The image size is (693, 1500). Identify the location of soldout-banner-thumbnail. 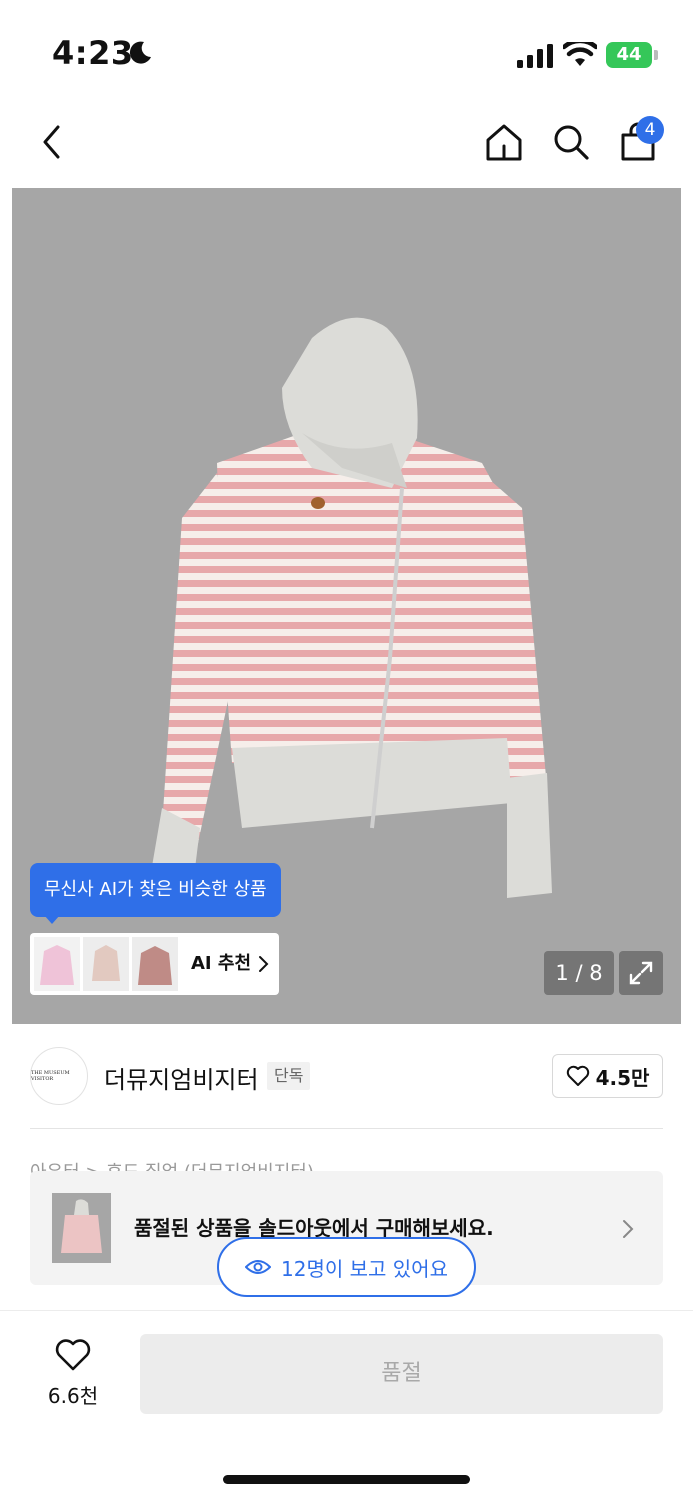
(81, 1228).